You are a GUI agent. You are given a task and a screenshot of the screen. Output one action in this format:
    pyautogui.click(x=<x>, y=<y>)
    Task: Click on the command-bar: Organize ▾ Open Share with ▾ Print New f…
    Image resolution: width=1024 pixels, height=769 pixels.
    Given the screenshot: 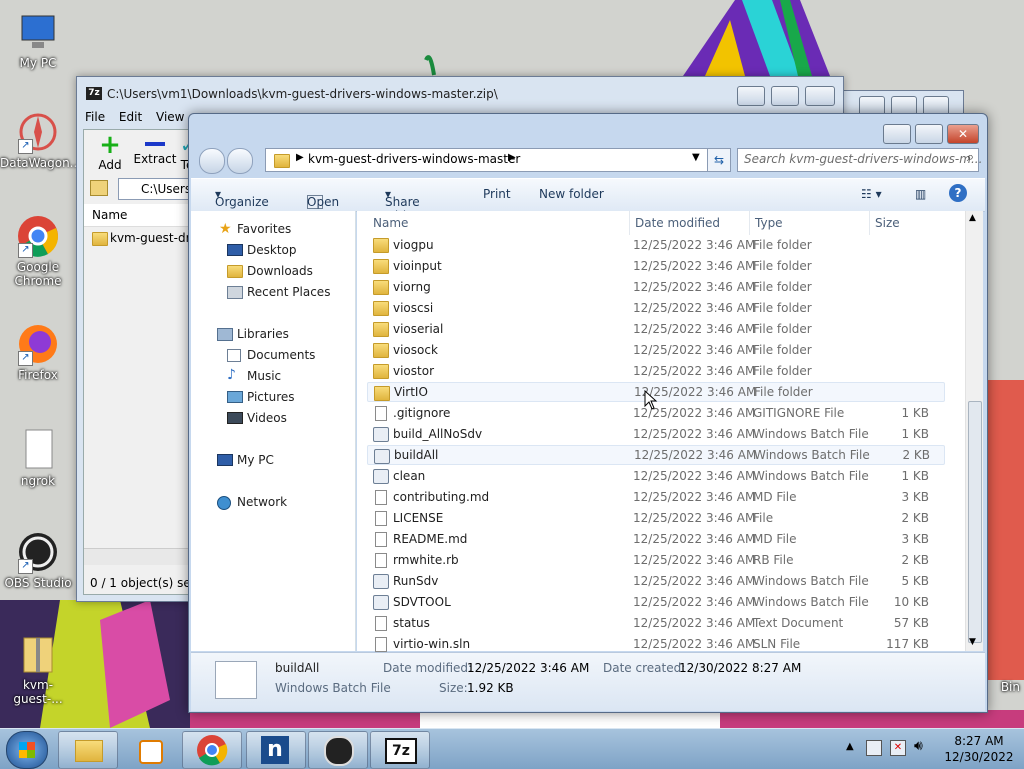 What is the action you would take?
    pyautogui.click(x=588, y=200)
    